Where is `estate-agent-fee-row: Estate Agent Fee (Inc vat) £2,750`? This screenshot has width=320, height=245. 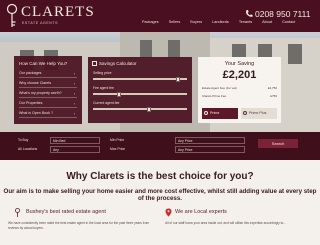 estate-agent-fee-row: Estate Agent Fee (Inc vat) £2,750 is located at coordinates (239, 88).